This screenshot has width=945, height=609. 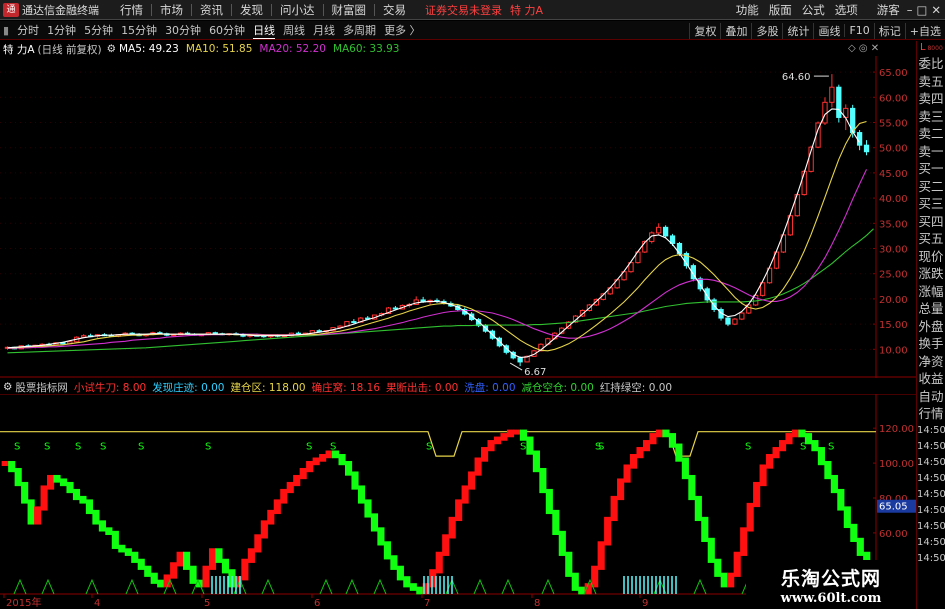 I want to click on menu-options: 选项, so click(x=846, y=10).